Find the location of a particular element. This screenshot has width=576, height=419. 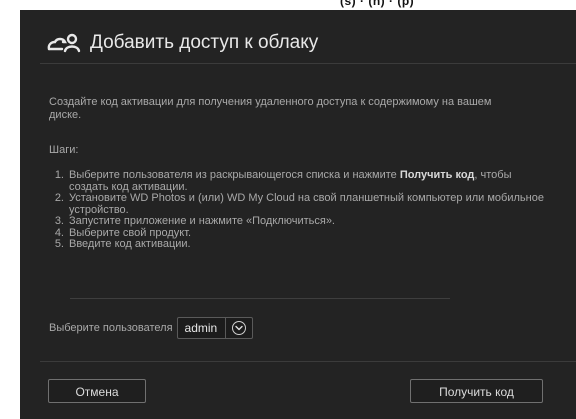

content-divider is located at coordinates (260, 298).